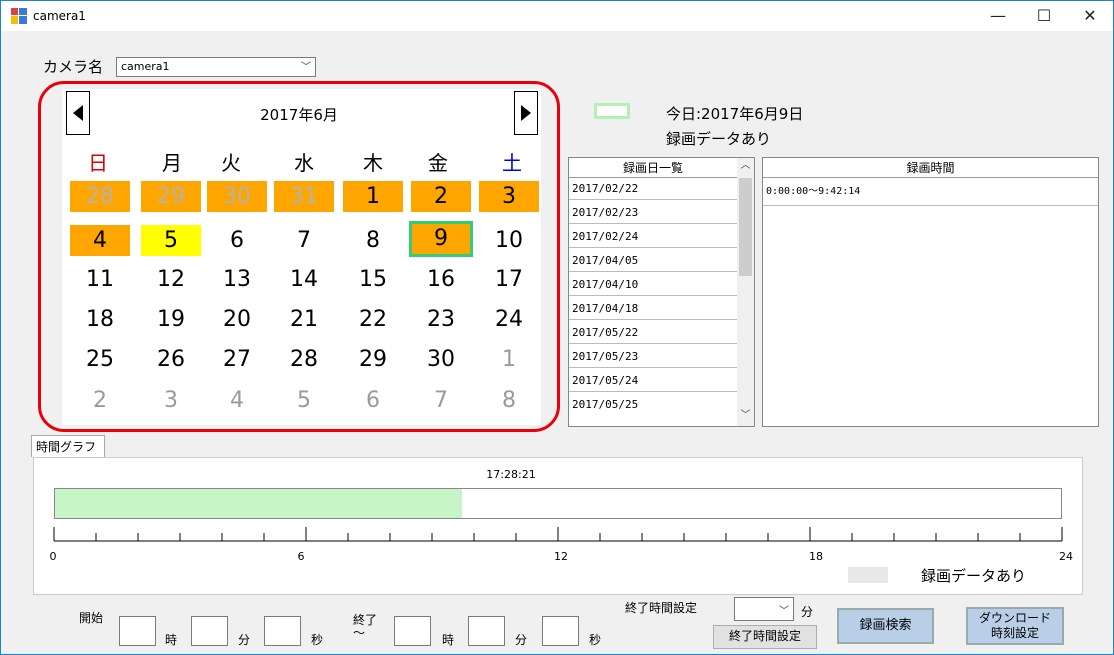  I want to click on list-item: 2017/04/10, so click(653, 285).